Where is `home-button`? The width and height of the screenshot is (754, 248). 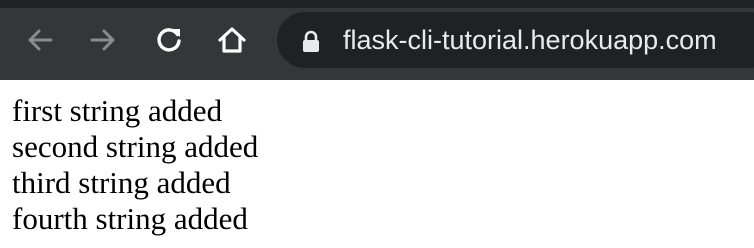
home-button is located at coordinates (232, 40).